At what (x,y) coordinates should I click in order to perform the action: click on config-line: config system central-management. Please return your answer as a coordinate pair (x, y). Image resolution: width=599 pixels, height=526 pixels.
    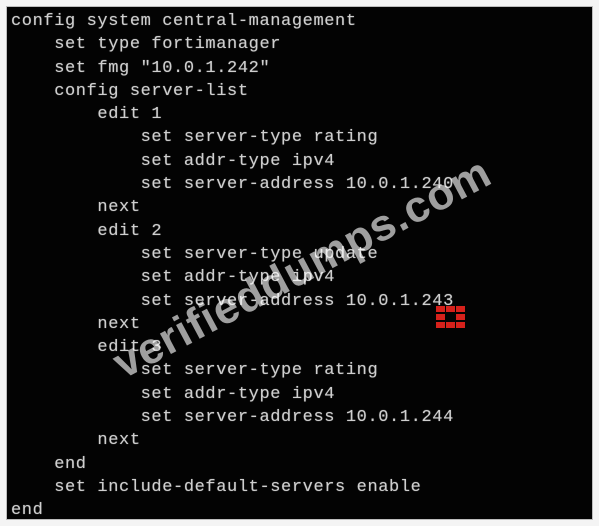
    Looking at the image, I should click on (184, 21).